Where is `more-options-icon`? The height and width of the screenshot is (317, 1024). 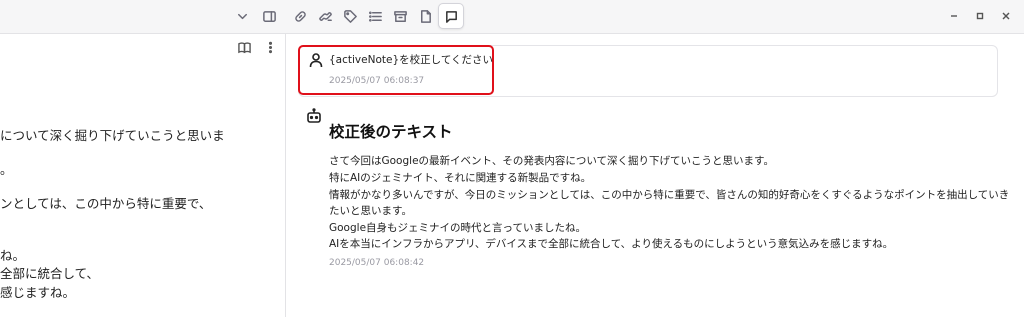 more-options-icon is located at coordinates (270, 47).